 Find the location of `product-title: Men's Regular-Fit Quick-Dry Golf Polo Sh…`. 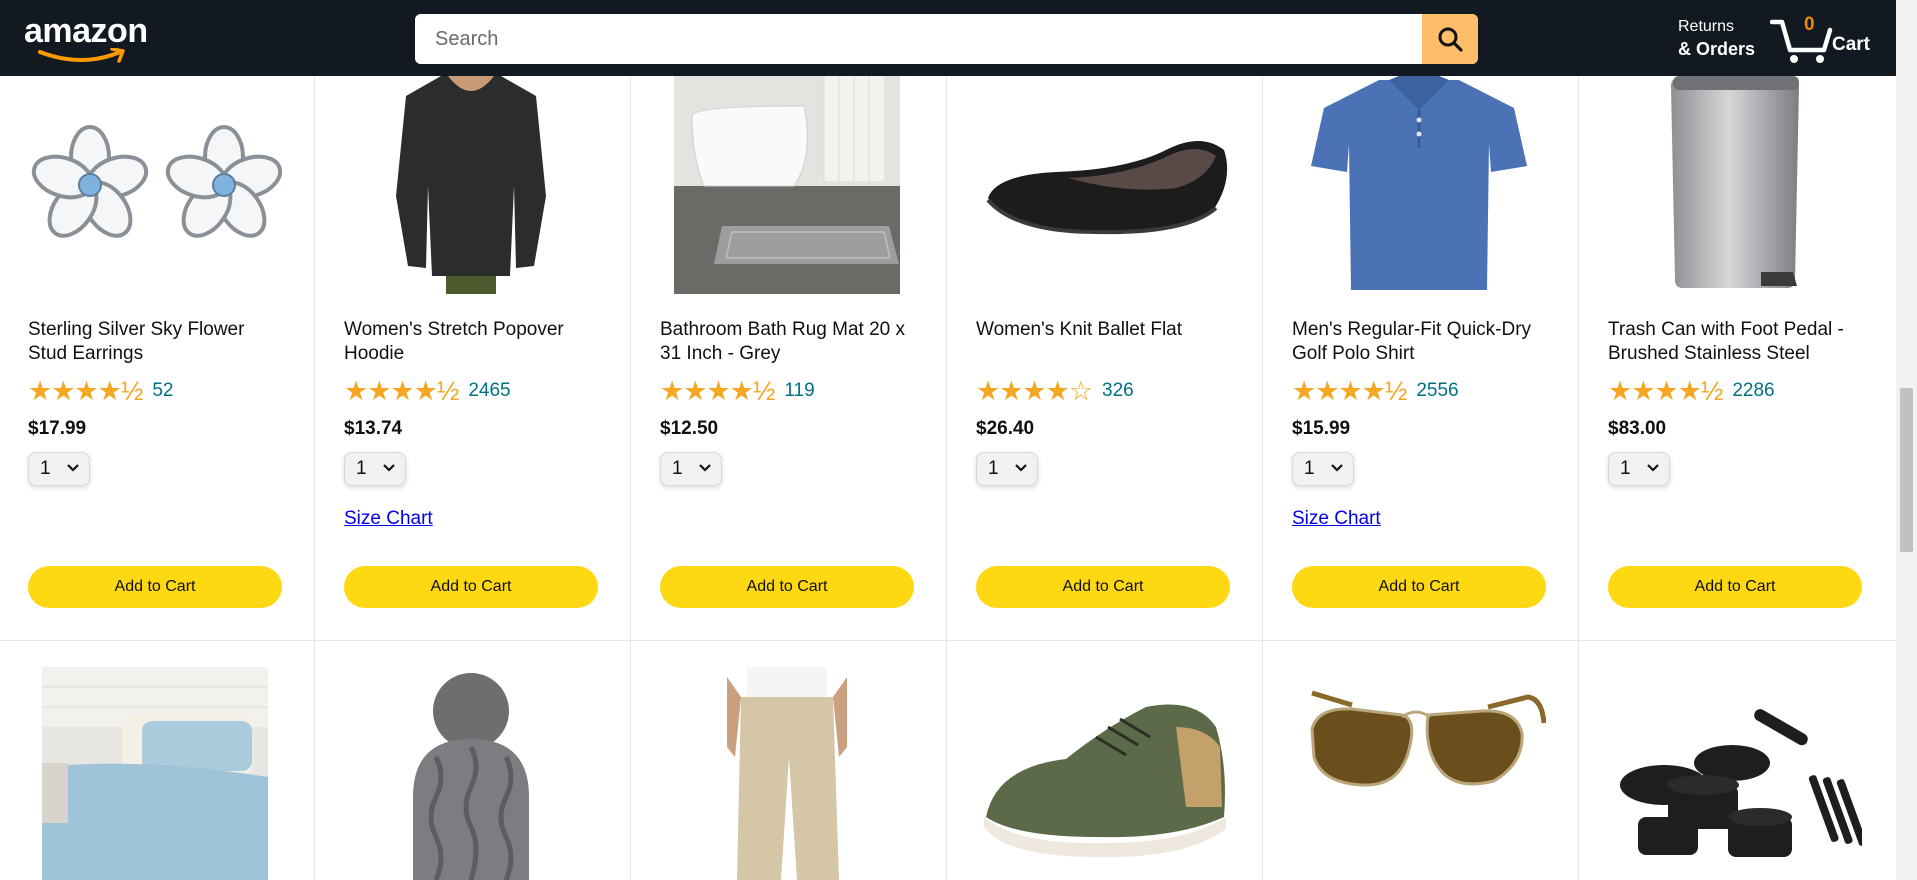

product-title: Men's Regular-Fit Quick-Dry Golf Polo Sh… is located at coordinates (1422, 342).